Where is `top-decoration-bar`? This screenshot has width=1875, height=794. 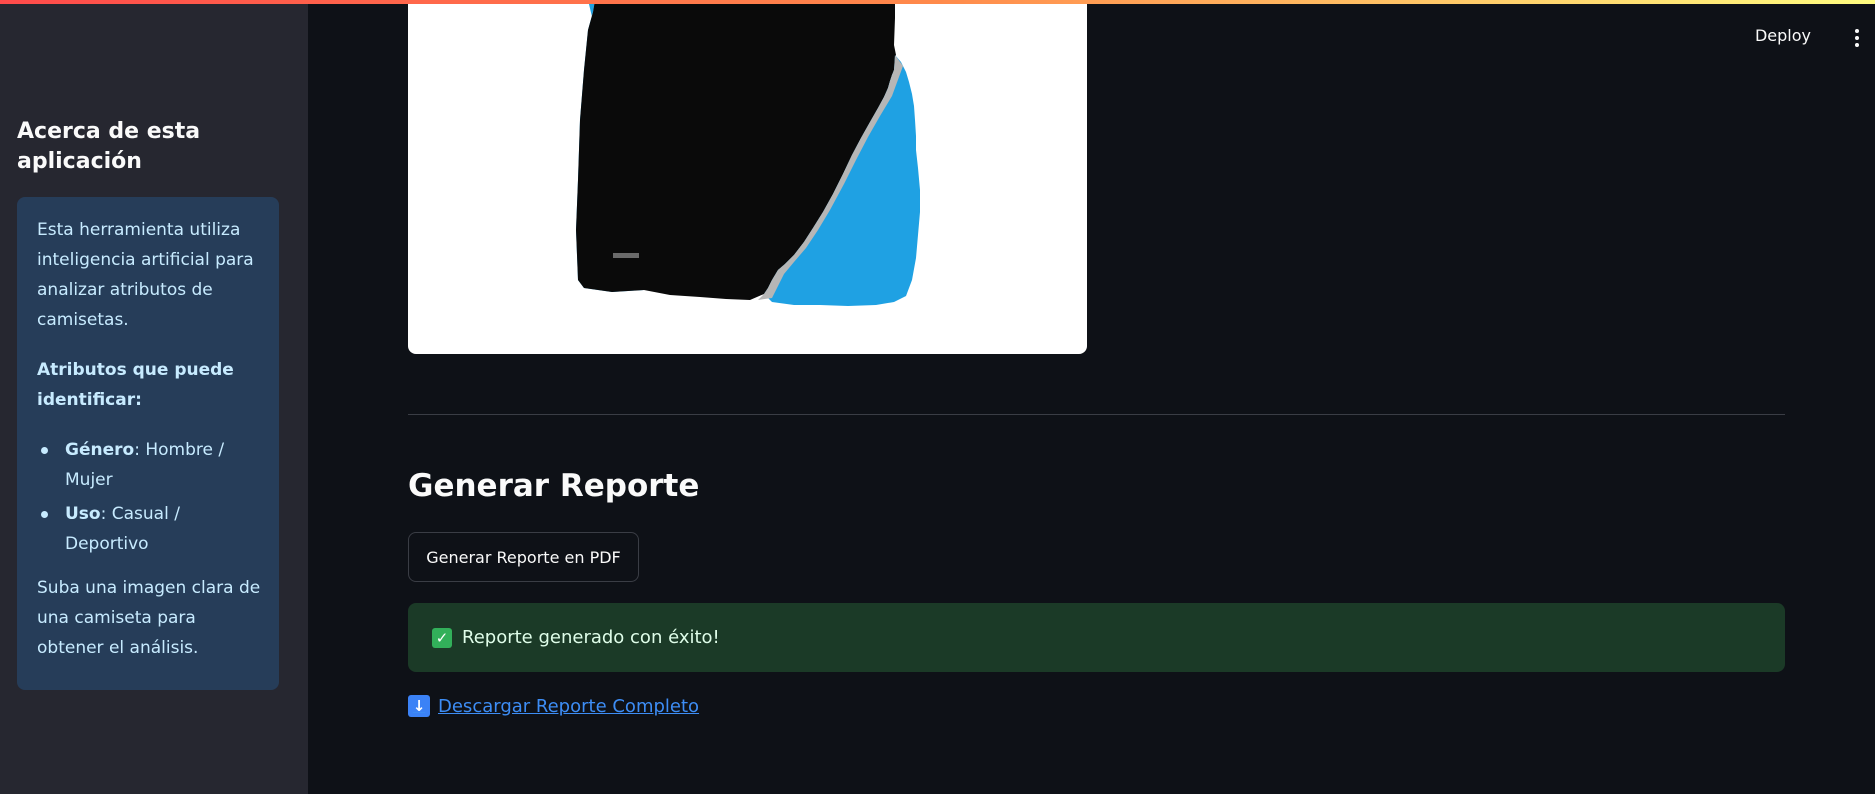 top-decoration-bar is located at coordinates (937, 2).